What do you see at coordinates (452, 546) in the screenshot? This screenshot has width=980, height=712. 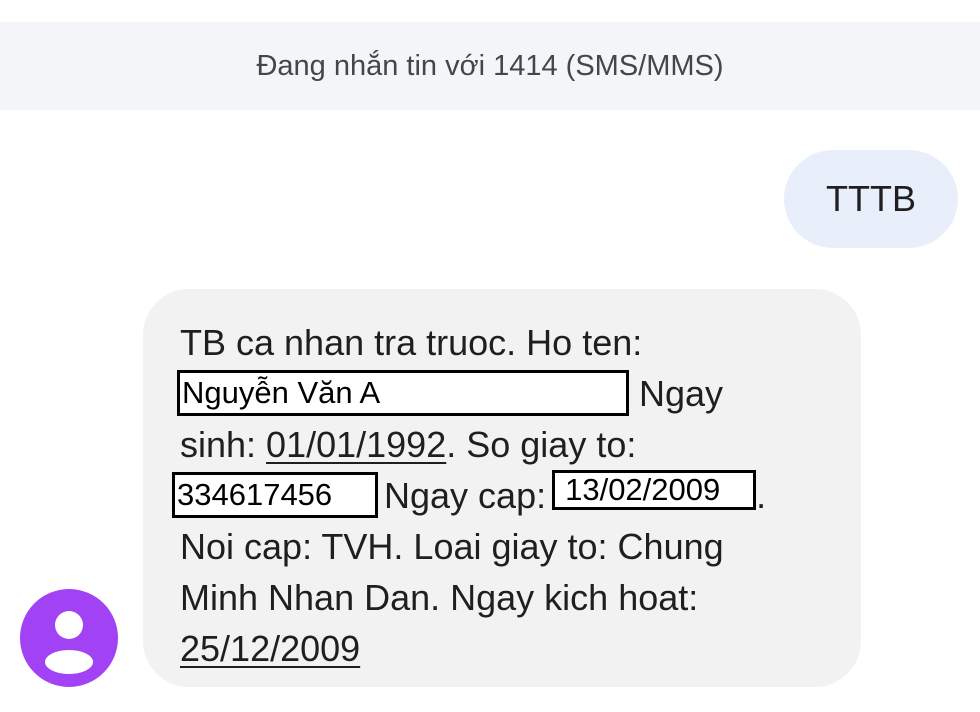 I see `message-text: Noi cap: TVH. Loai giay to: Chung` at bounding box center [452, 546].